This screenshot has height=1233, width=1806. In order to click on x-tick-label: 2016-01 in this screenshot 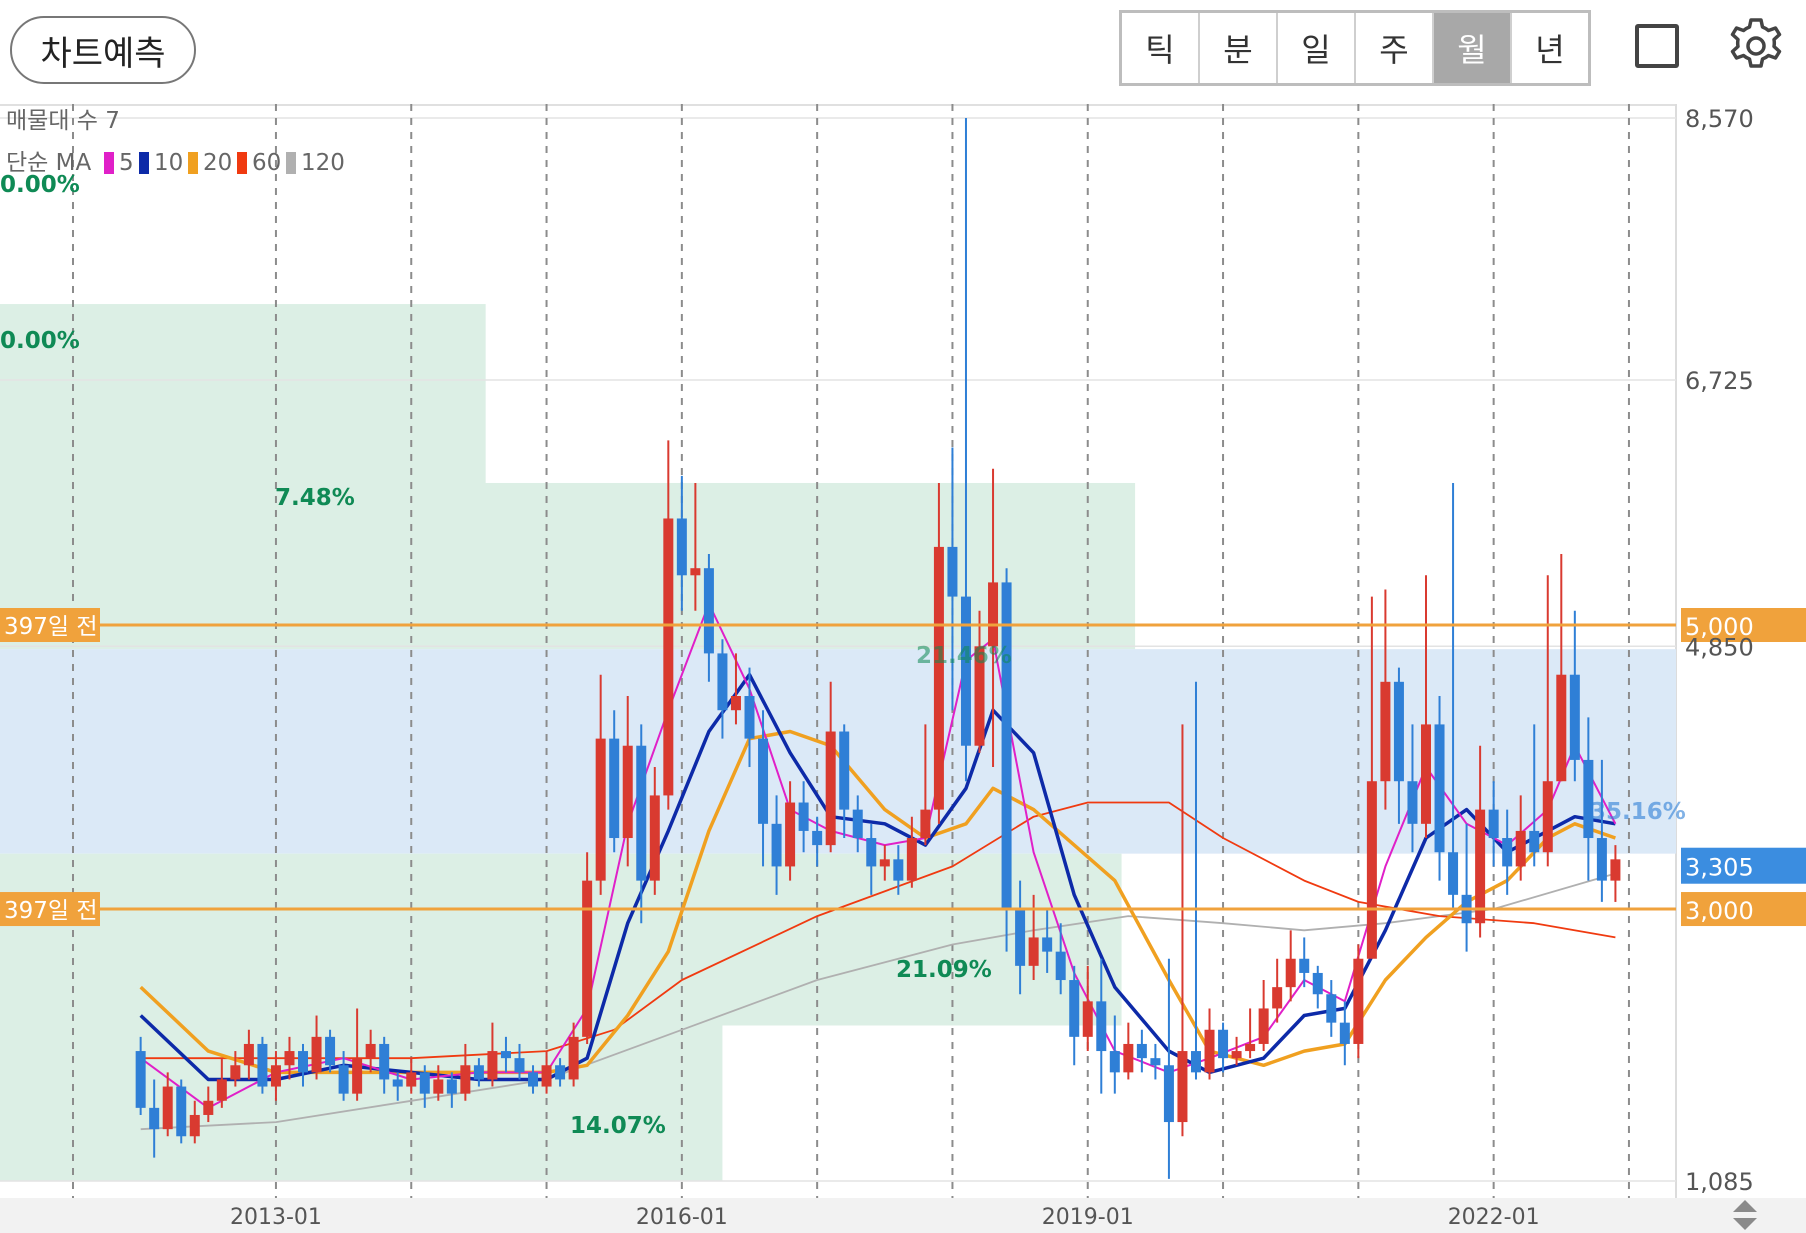, I will do `click(682, 1217)`.